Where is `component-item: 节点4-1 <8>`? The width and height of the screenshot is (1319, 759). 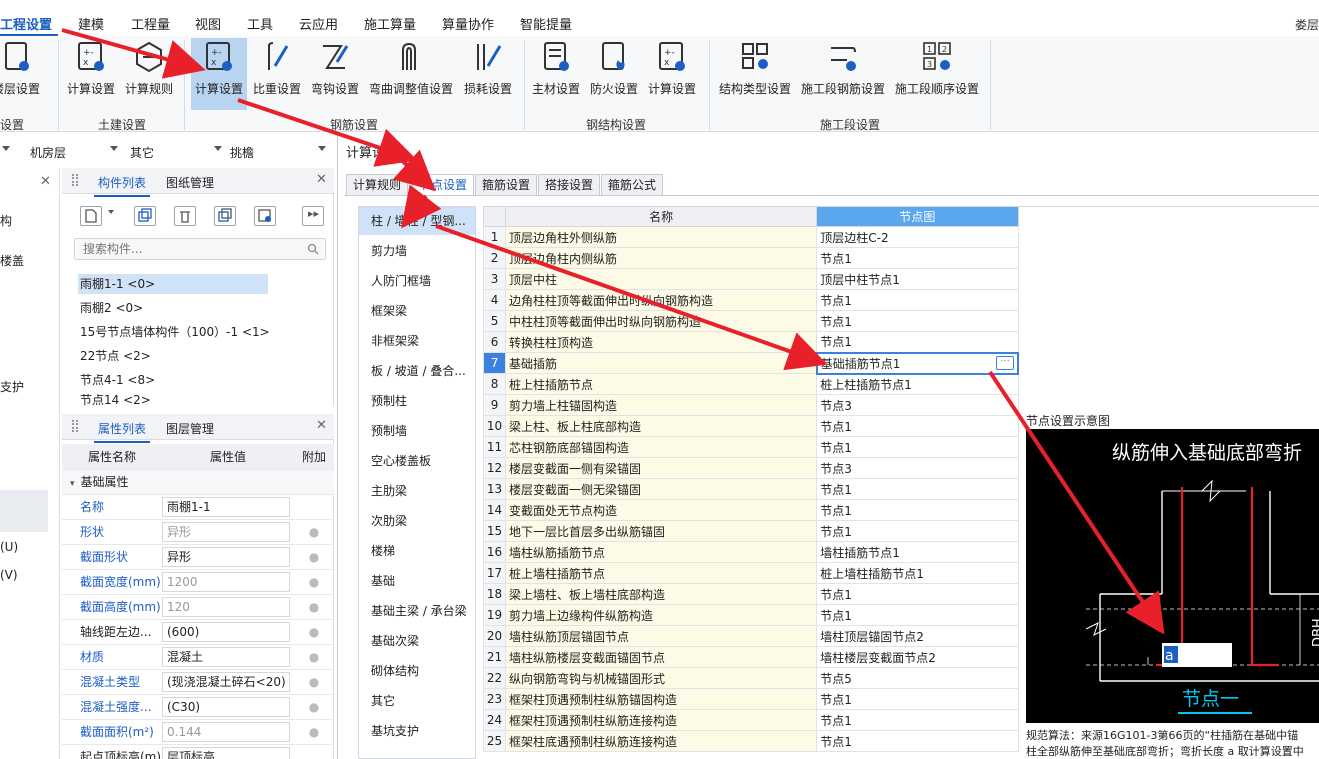
component-item: 节点4-1 <8> is located at coordinates (116, 380).